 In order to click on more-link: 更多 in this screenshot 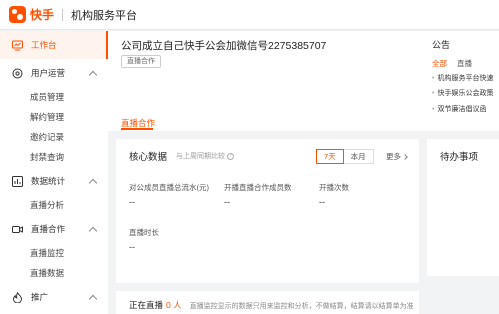, I will do `click(397, 156)`.